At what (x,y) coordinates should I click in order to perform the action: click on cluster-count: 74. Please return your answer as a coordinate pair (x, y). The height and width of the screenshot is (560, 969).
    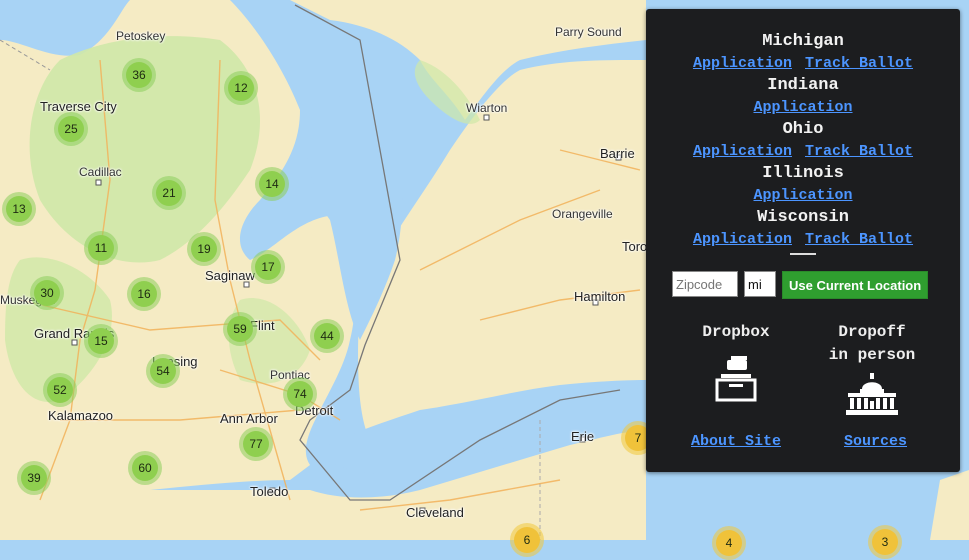
    Looking at the image, I should click on (300, 394).